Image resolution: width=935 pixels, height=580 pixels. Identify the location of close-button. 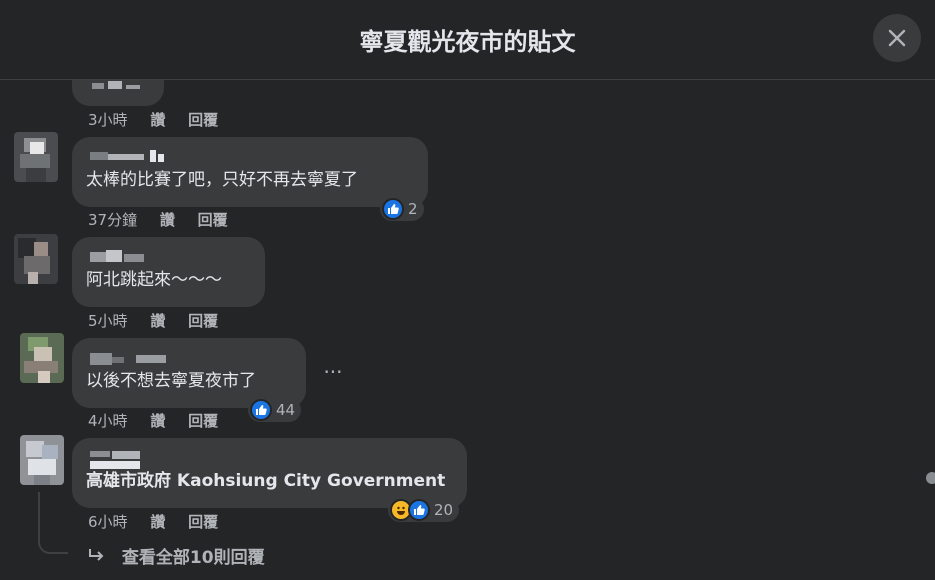
(897, 38).